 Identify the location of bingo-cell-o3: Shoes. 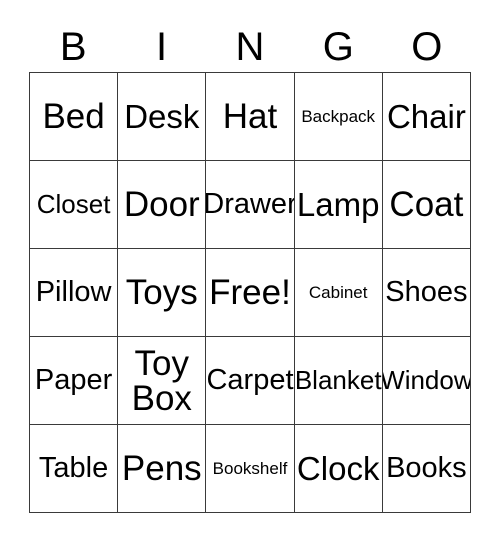
(426, 293).